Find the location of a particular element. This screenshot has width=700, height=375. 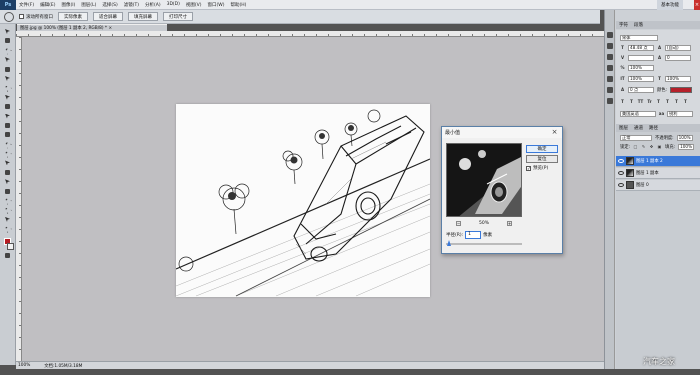

filter-preview is located at coordinates (484, 180).